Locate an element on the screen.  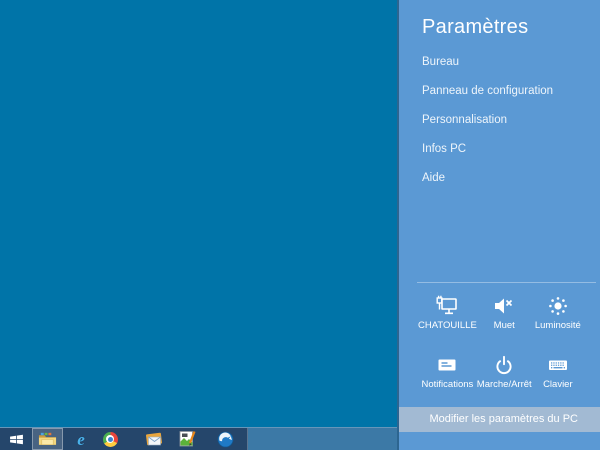
internet-explorer-icon: e is located at coordinates (81, 439).